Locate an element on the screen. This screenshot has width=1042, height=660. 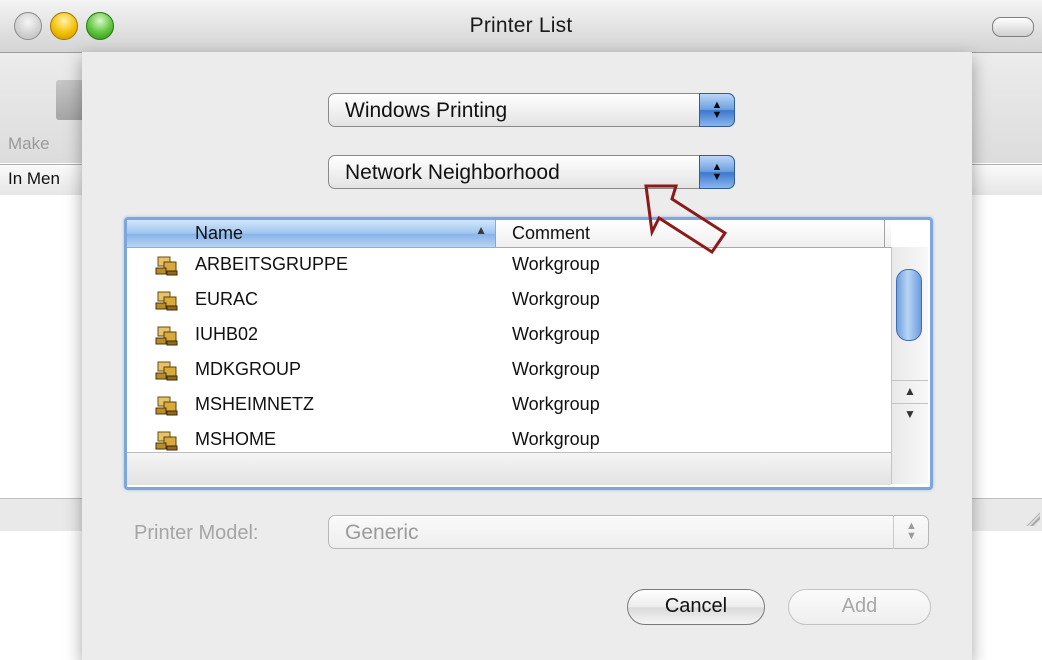
protocol-popup-value: Windows Printing is located at coordinates (426, 110).